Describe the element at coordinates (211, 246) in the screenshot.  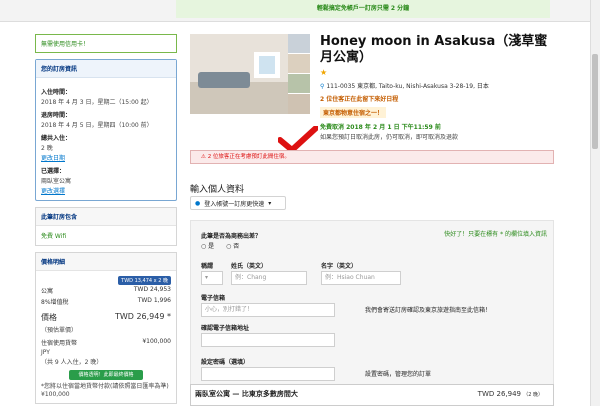
I see `radio-yes-label: 是` at that location.